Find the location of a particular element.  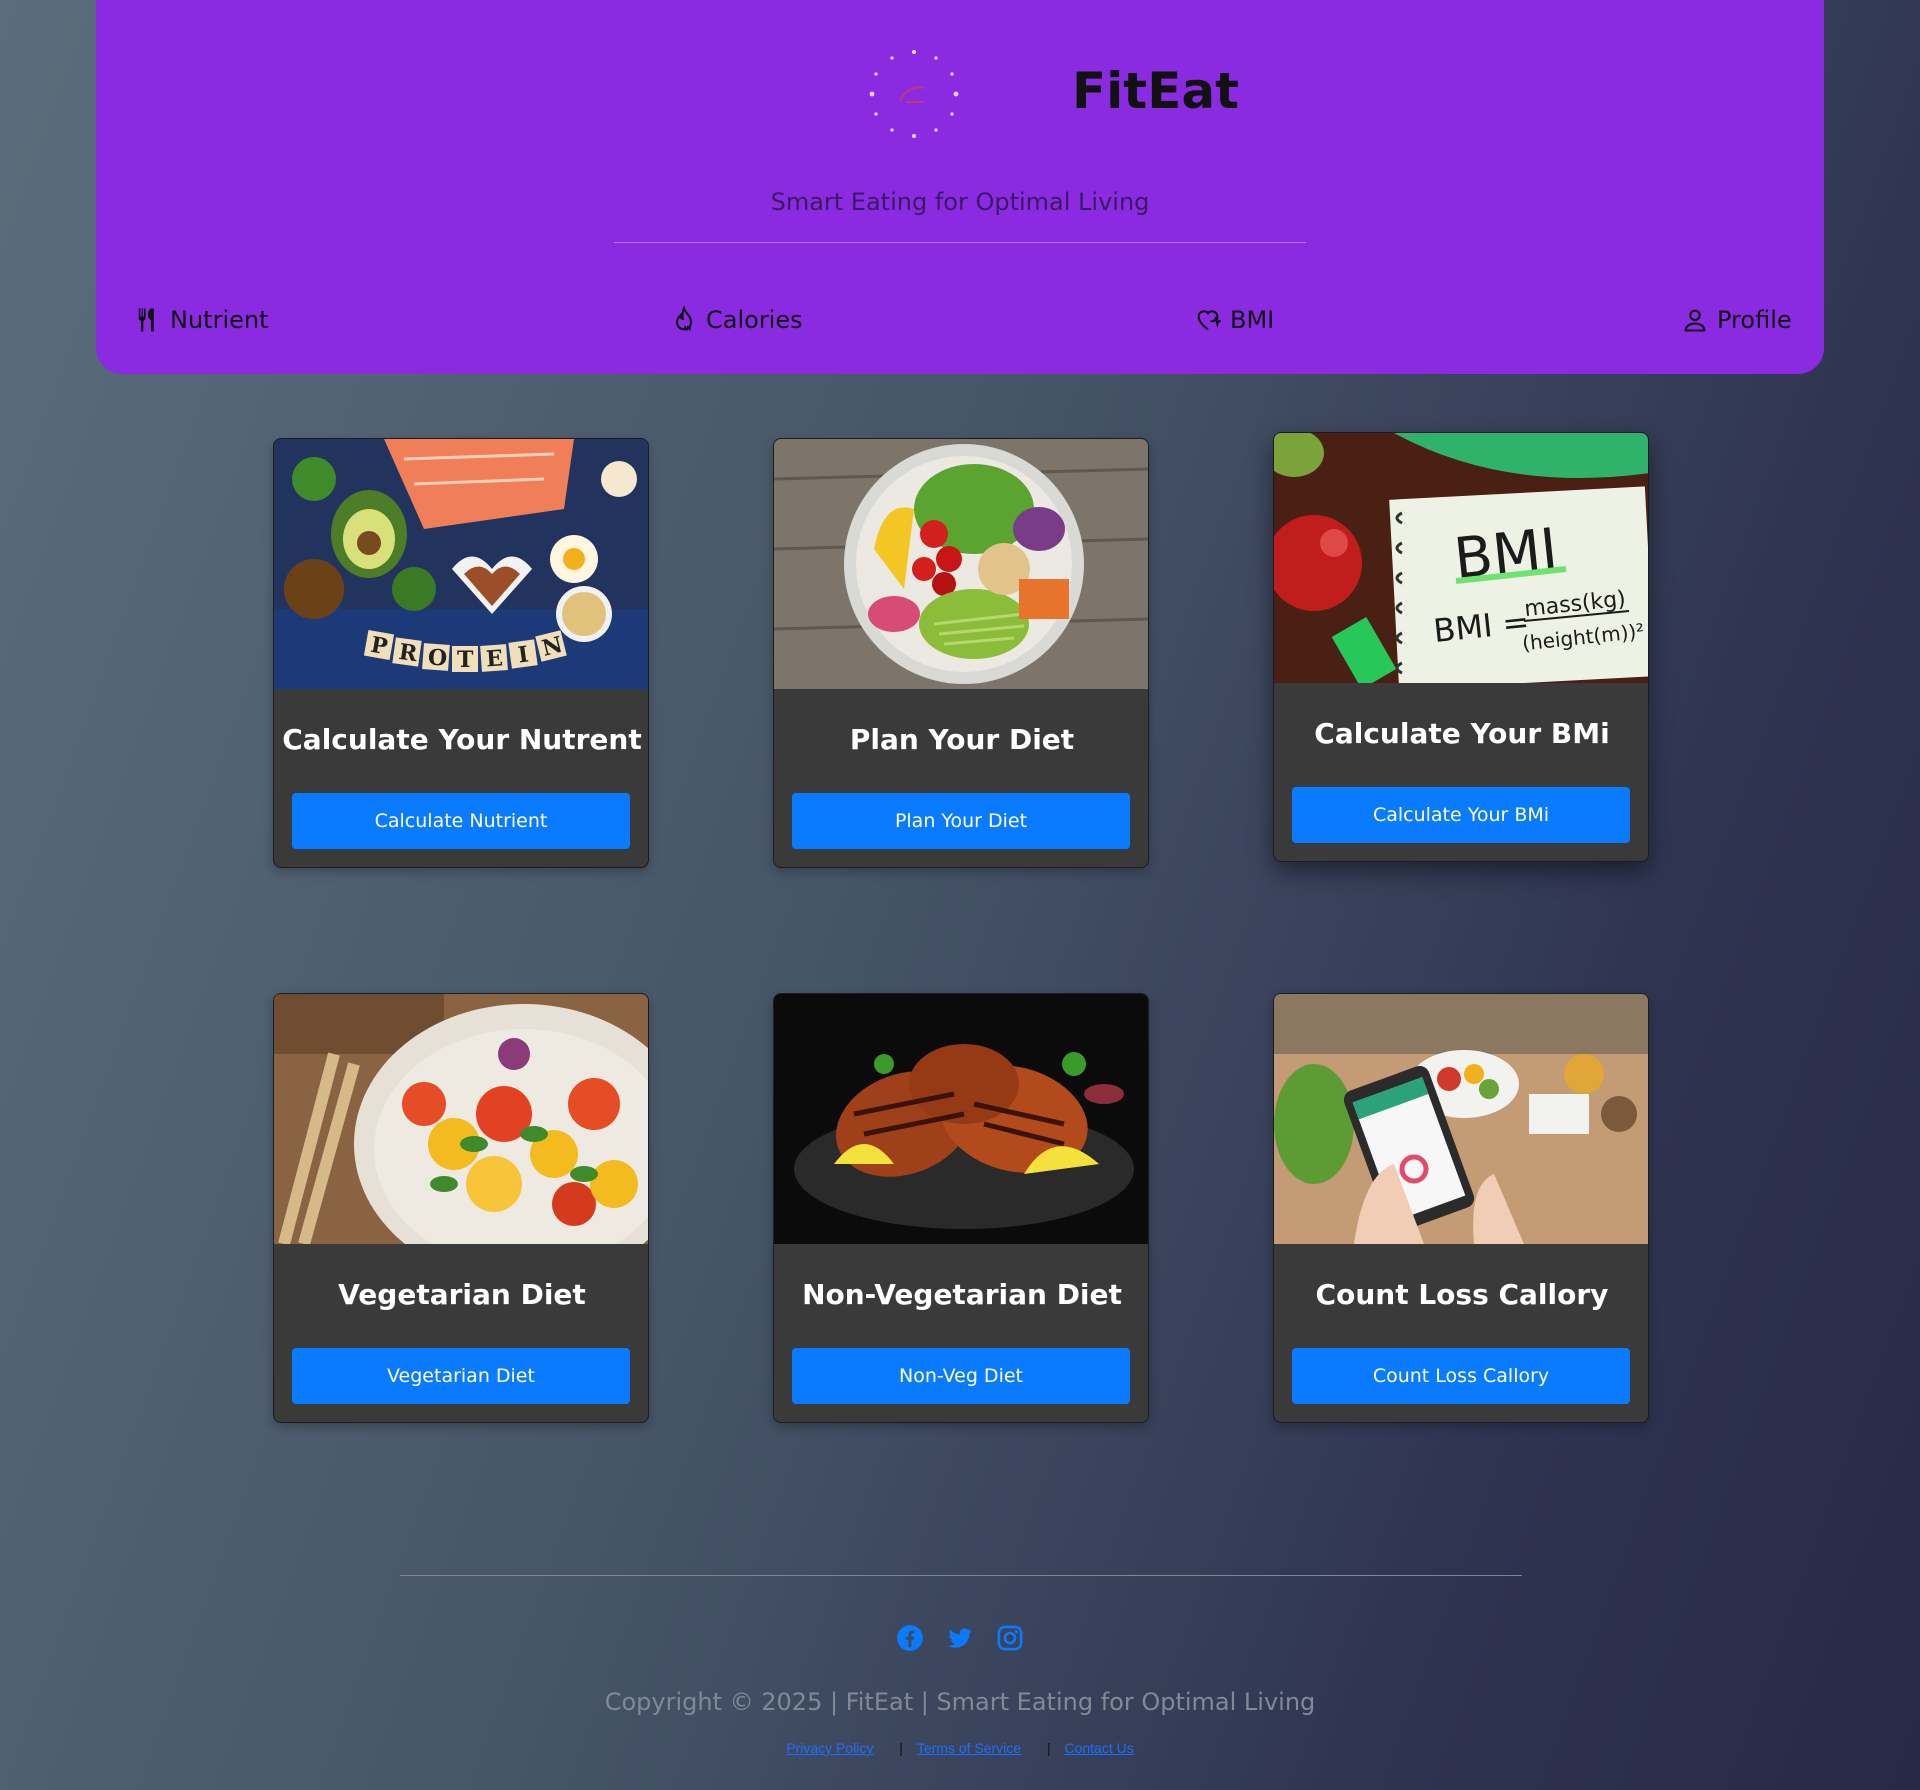

heart-pulse-icon is located at coordinates (1209, 320).